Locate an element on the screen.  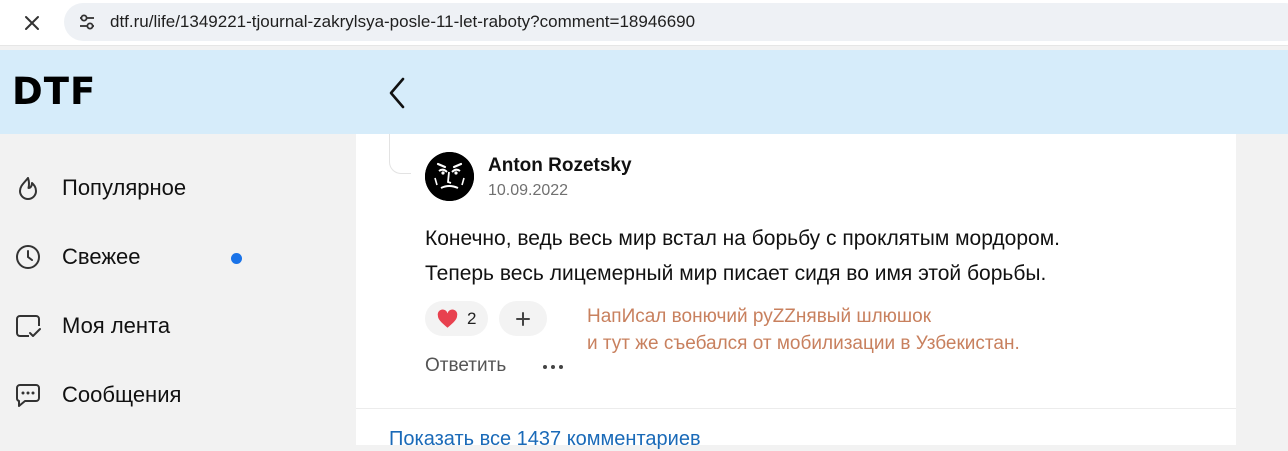
add-reaction-button is located at coordinates (523, 318).